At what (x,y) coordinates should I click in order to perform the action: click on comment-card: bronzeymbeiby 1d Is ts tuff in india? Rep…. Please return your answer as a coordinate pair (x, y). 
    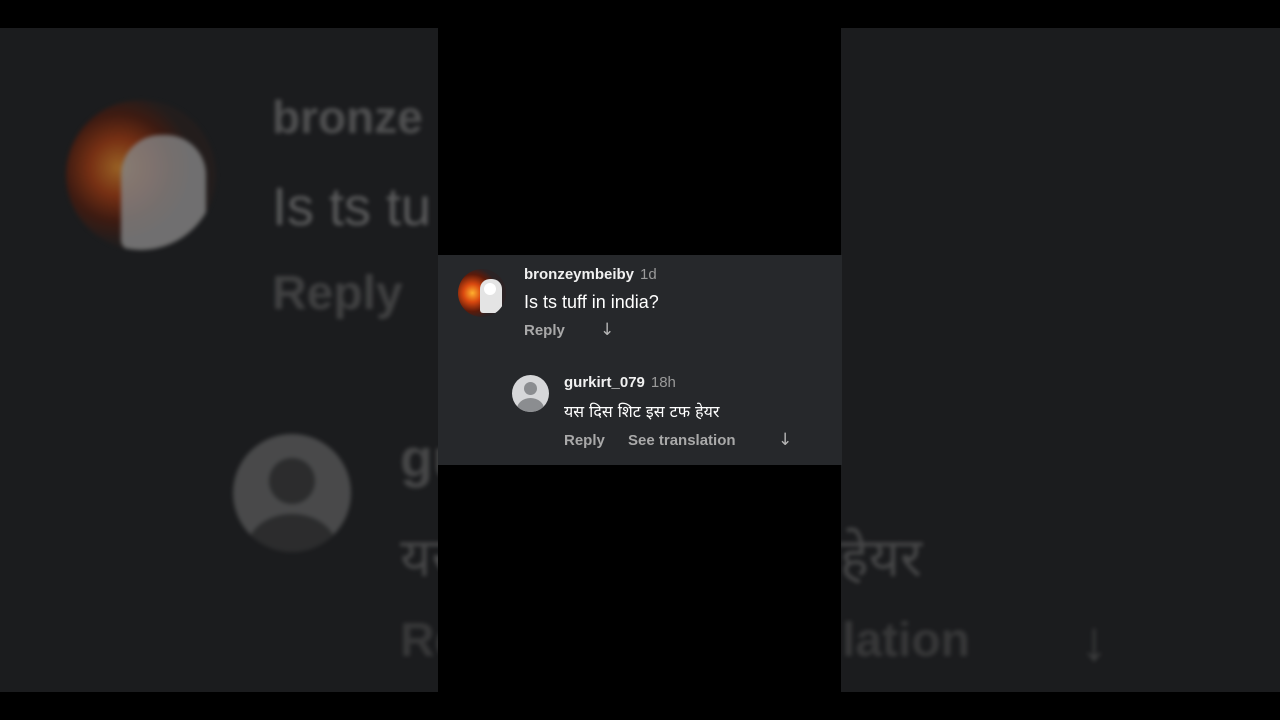
    Looking at the image, I should click on (640, 360).